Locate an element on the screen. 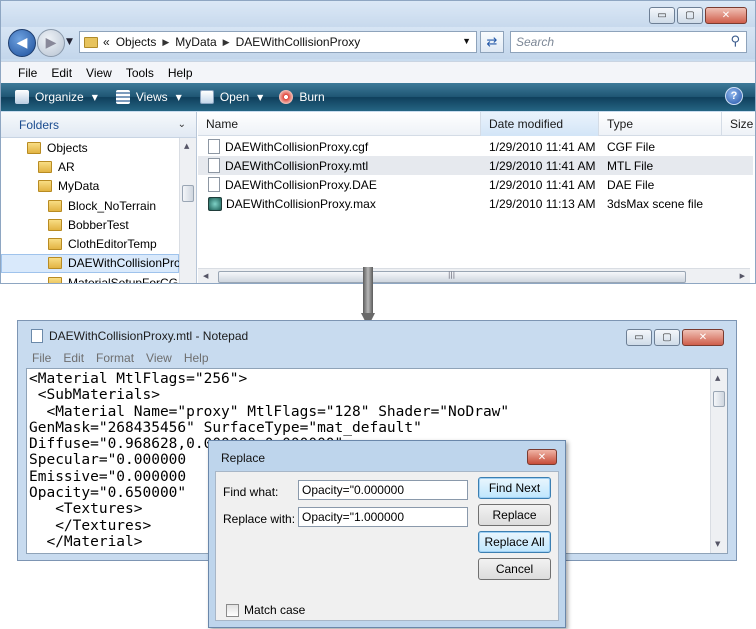 This screenshot has height=629, width=756. match-case-checkbox: Match case is located at coordinates (265, 610).